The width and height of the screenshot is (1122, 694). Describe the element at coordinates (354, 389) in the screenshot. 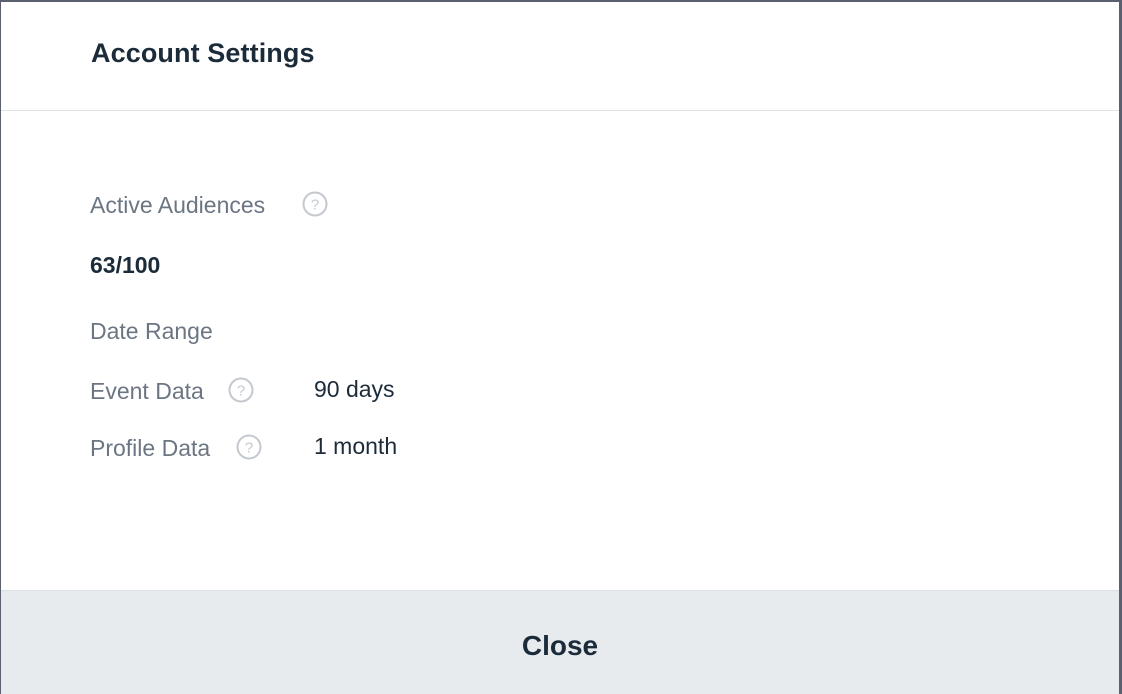

I see `event-data-value: 90 days` at that location.